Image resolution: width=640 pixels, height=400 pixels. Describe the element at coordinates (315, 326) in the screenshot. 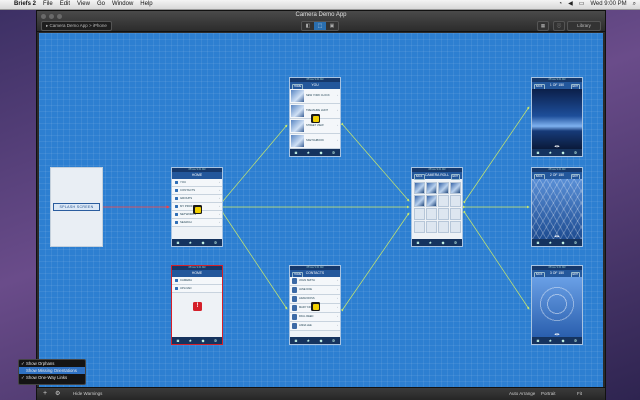

I see `list-item: ANNA LEE ›` at that location.